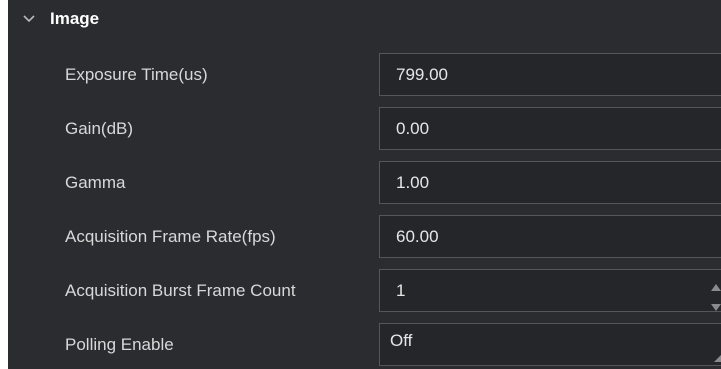 The image size is (721, 369). I want to click on param-label: Exposure Time(us), so click(136, 74).